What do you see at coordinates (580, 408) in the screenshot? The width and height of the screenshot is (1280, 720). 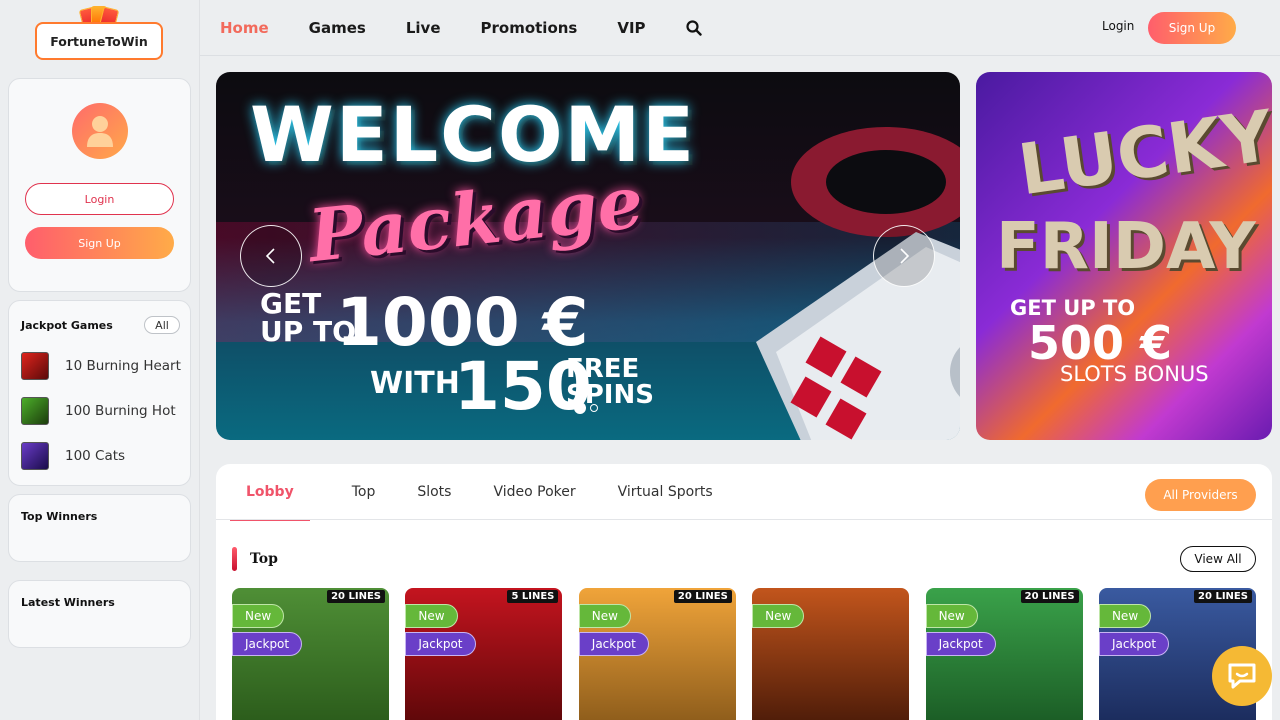 I see `carousel-dot-active` at bounding box center [580, 408].